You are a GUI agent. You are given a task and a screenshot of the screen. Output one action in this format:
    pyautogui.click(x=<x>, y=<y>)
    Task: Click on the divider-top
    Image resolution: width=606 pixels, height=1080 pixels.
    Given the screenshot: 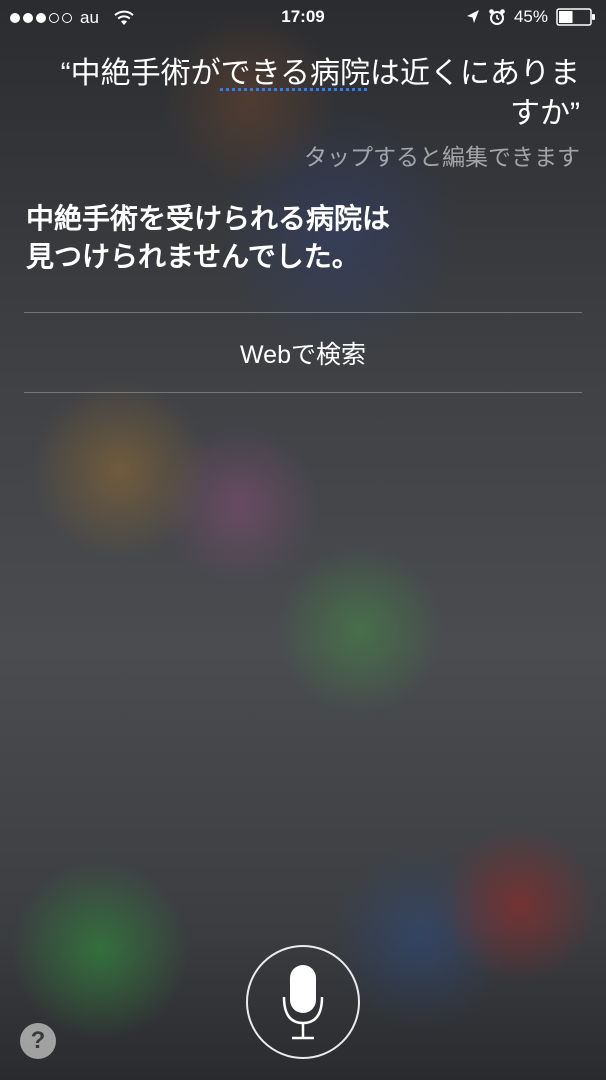 What is the action you would take?
    pyautogui.click(x=303, y=312)
    